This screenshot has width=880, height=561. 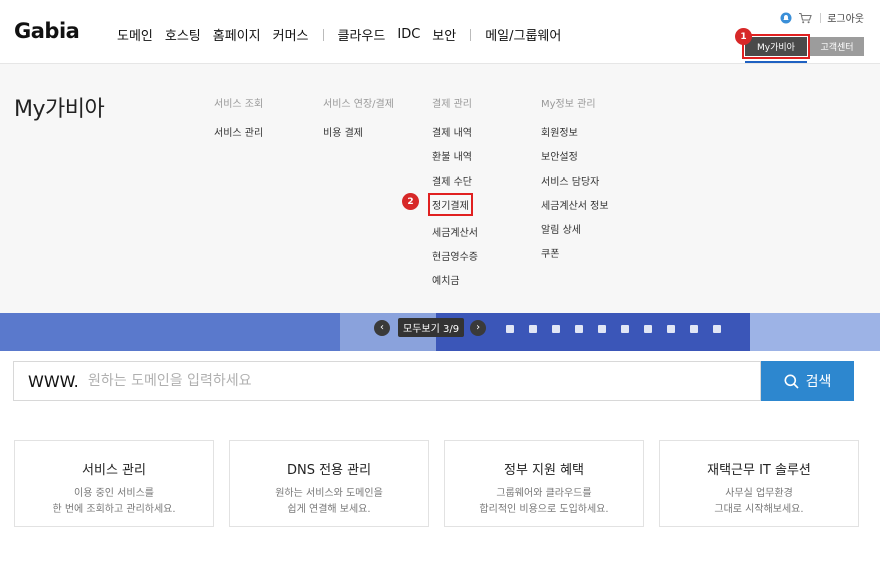 What do you see at coordinates (478, 327) in the screenshot?
I see `chevron-right-icon: ›` at bounding box center [478, 327].